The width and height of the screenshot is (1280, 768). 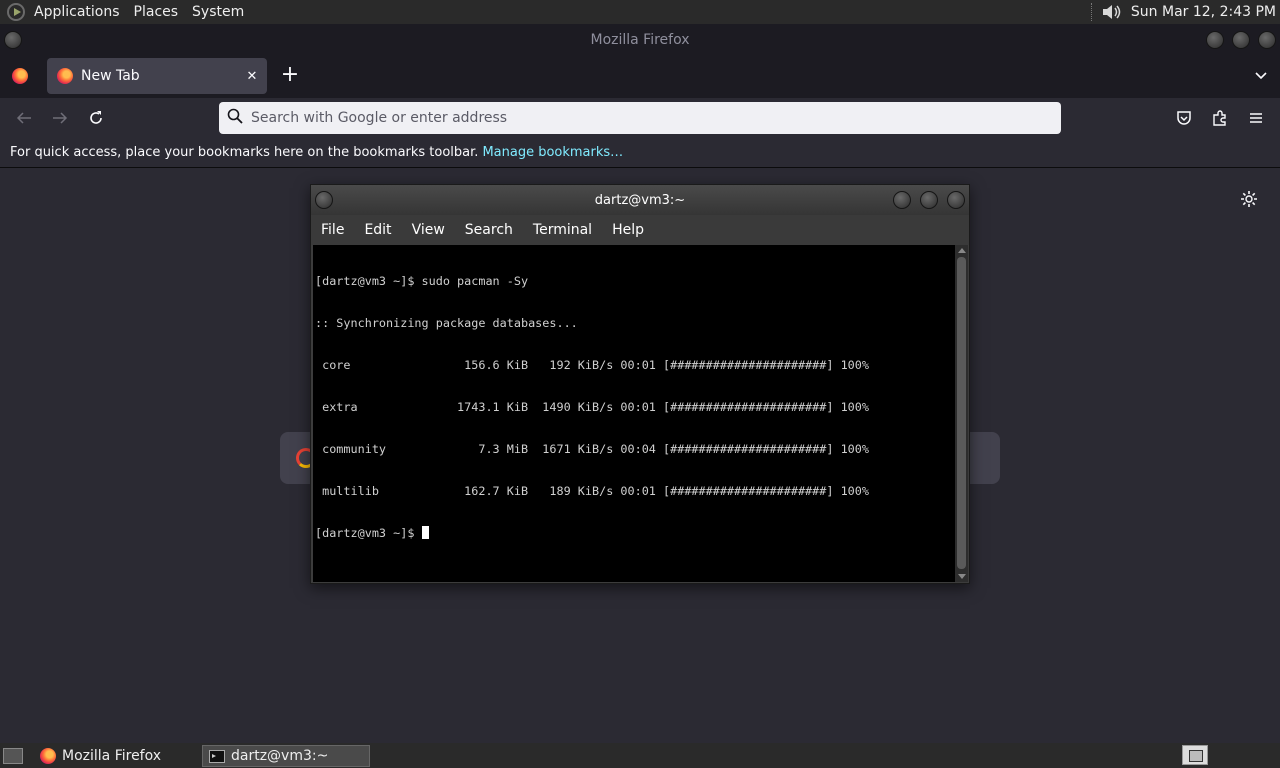 What do you see at coordinates (332, 230) in the screenshot?
I see `terminal-menu-file: File` at bounding box center [332, 230].